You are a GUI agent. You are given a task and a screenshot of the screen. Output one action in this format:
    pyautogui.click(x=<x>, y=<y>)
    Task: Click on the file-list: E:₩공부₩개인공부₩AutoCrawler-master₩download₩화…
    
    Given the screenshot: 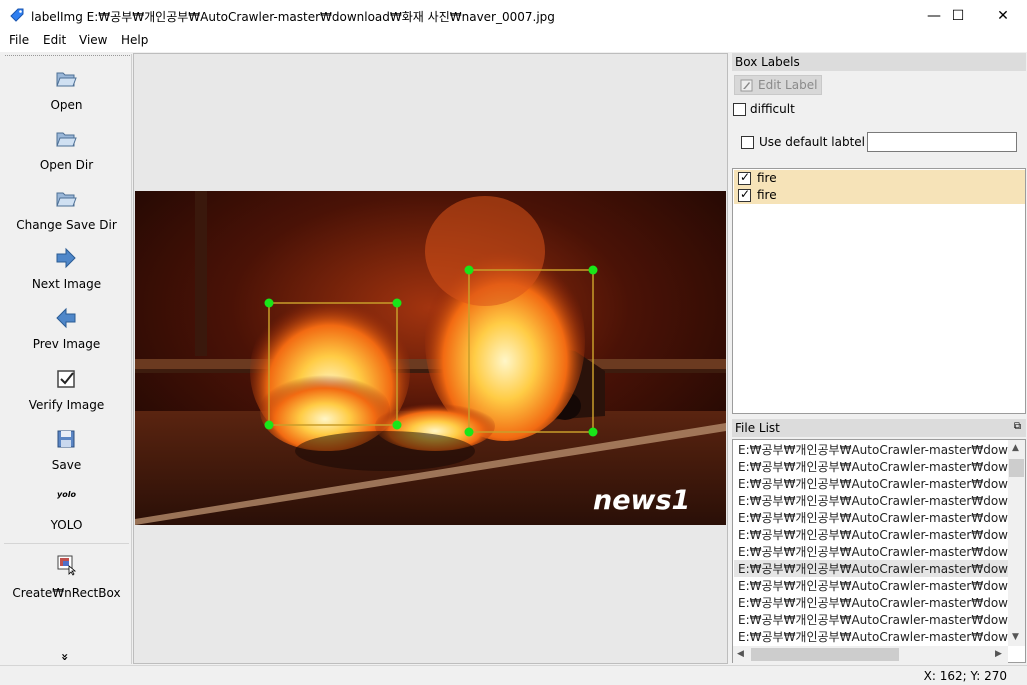 What is the action you would take?
    pyautogui.click(x=879, y=551)
    